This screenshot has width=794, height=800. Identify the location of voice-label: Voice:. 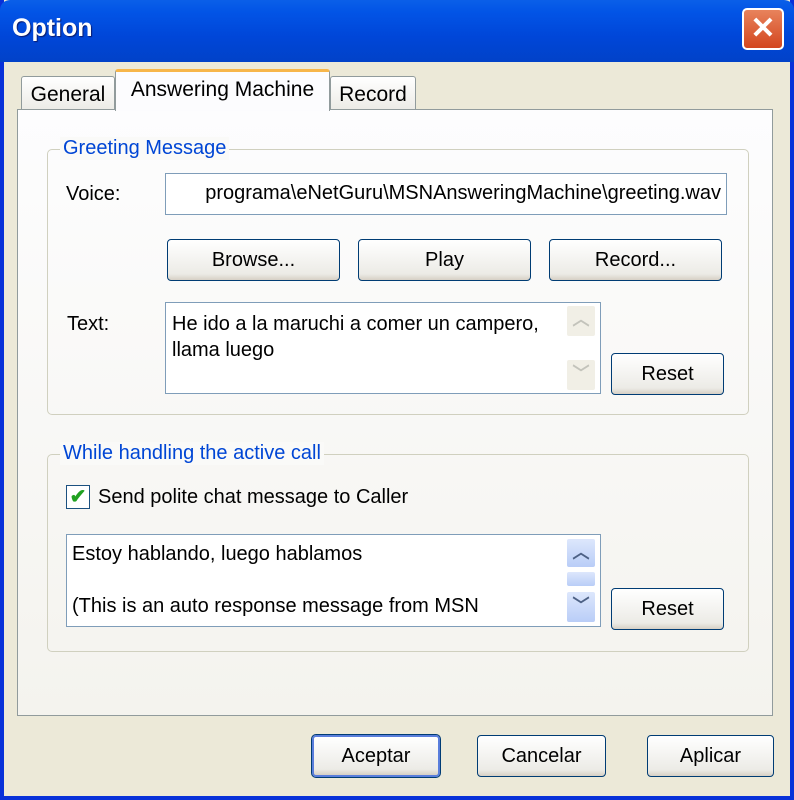
(93, 194).